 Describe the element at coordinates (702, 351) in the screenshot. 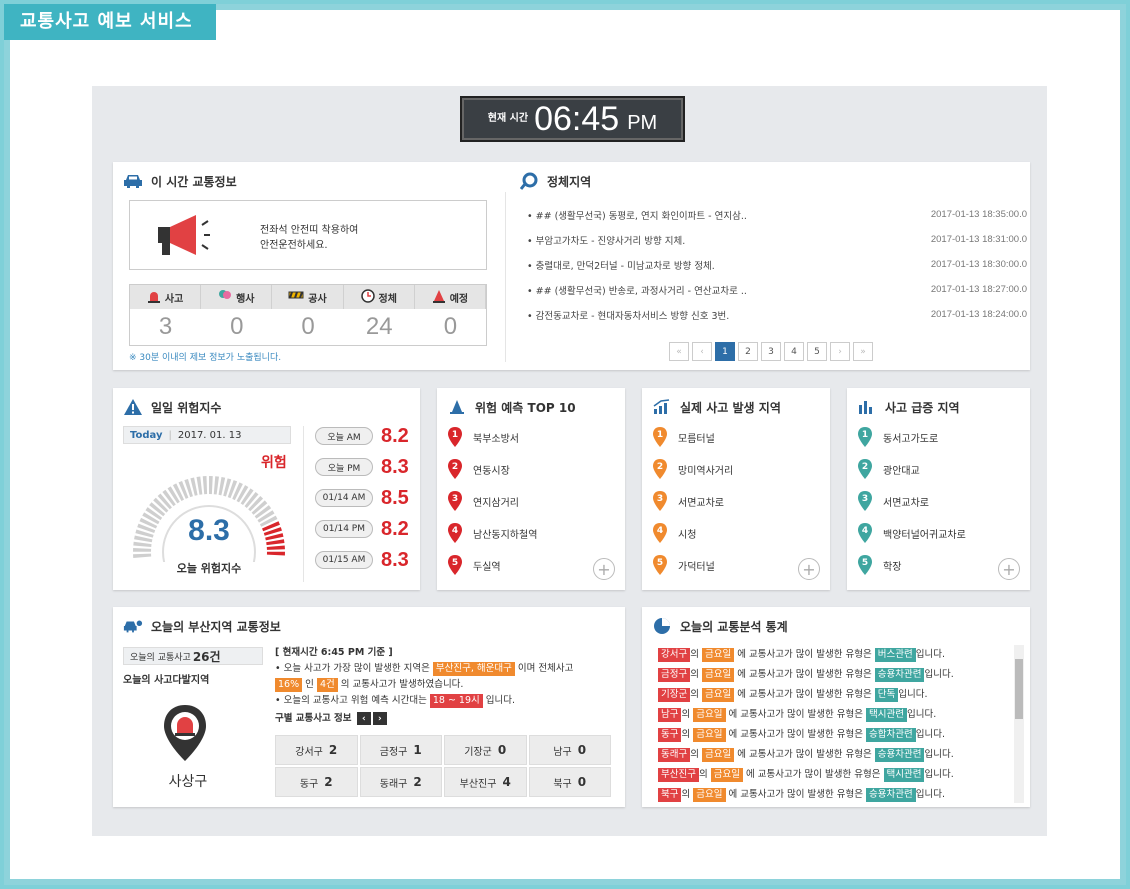

I see `page-prev-button: ‹` at that location.